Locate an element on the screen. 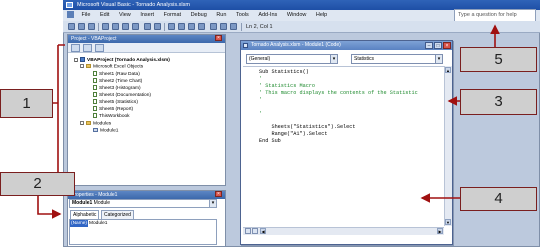  callout-4: 4 is located at coordinates (498, 199).